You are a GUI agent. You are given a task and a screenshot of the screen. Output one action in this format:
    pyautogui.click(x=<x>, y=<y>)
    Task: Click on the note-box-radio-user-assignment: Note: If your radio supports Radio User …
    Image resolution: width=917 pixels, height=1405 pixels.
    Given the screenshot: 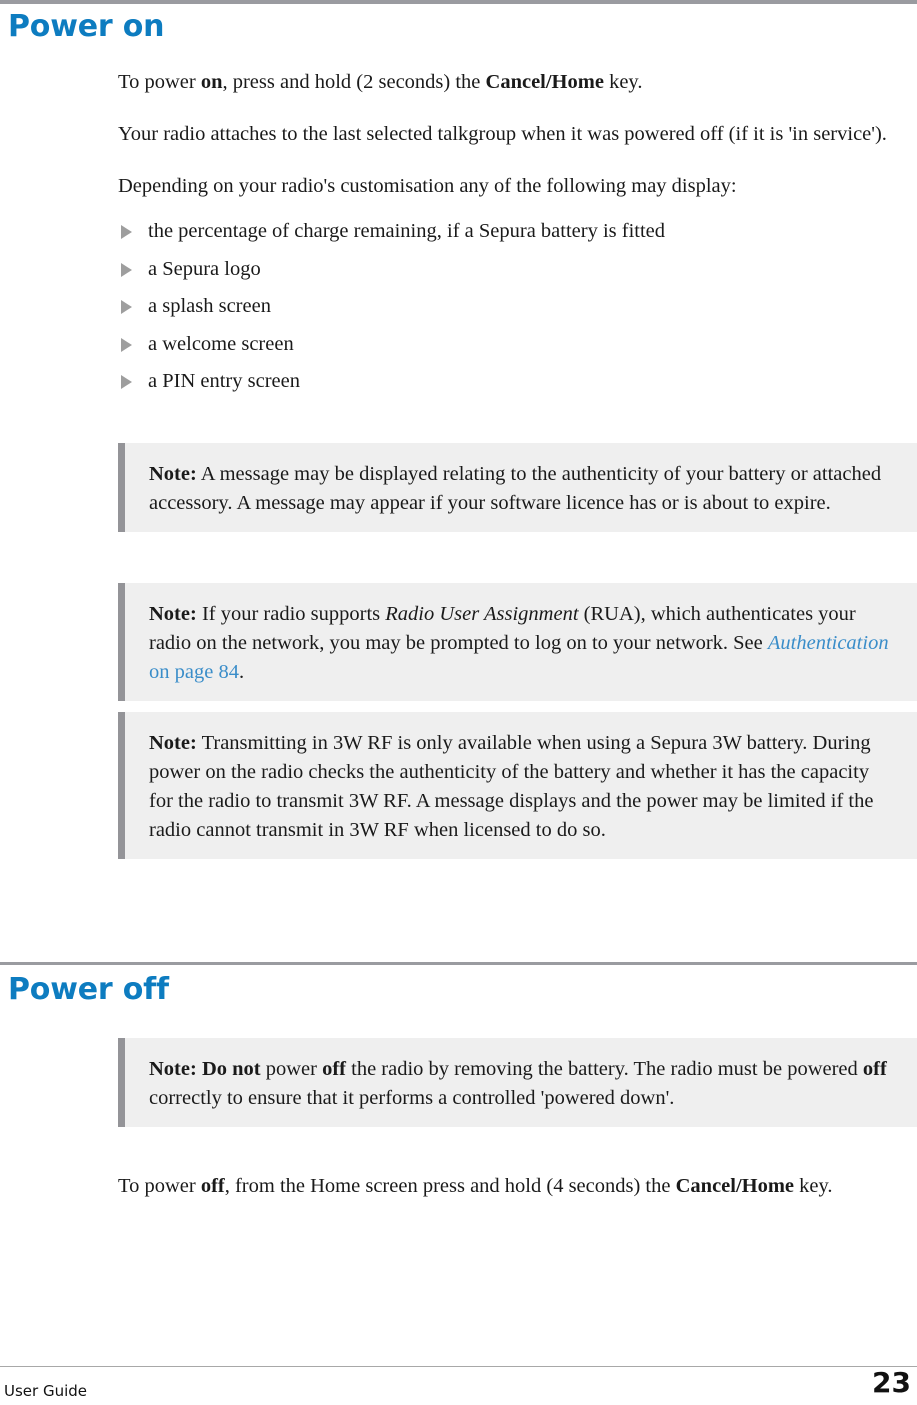 What is the action you would take?
    pyautogui.click(x=517, y=642)
    